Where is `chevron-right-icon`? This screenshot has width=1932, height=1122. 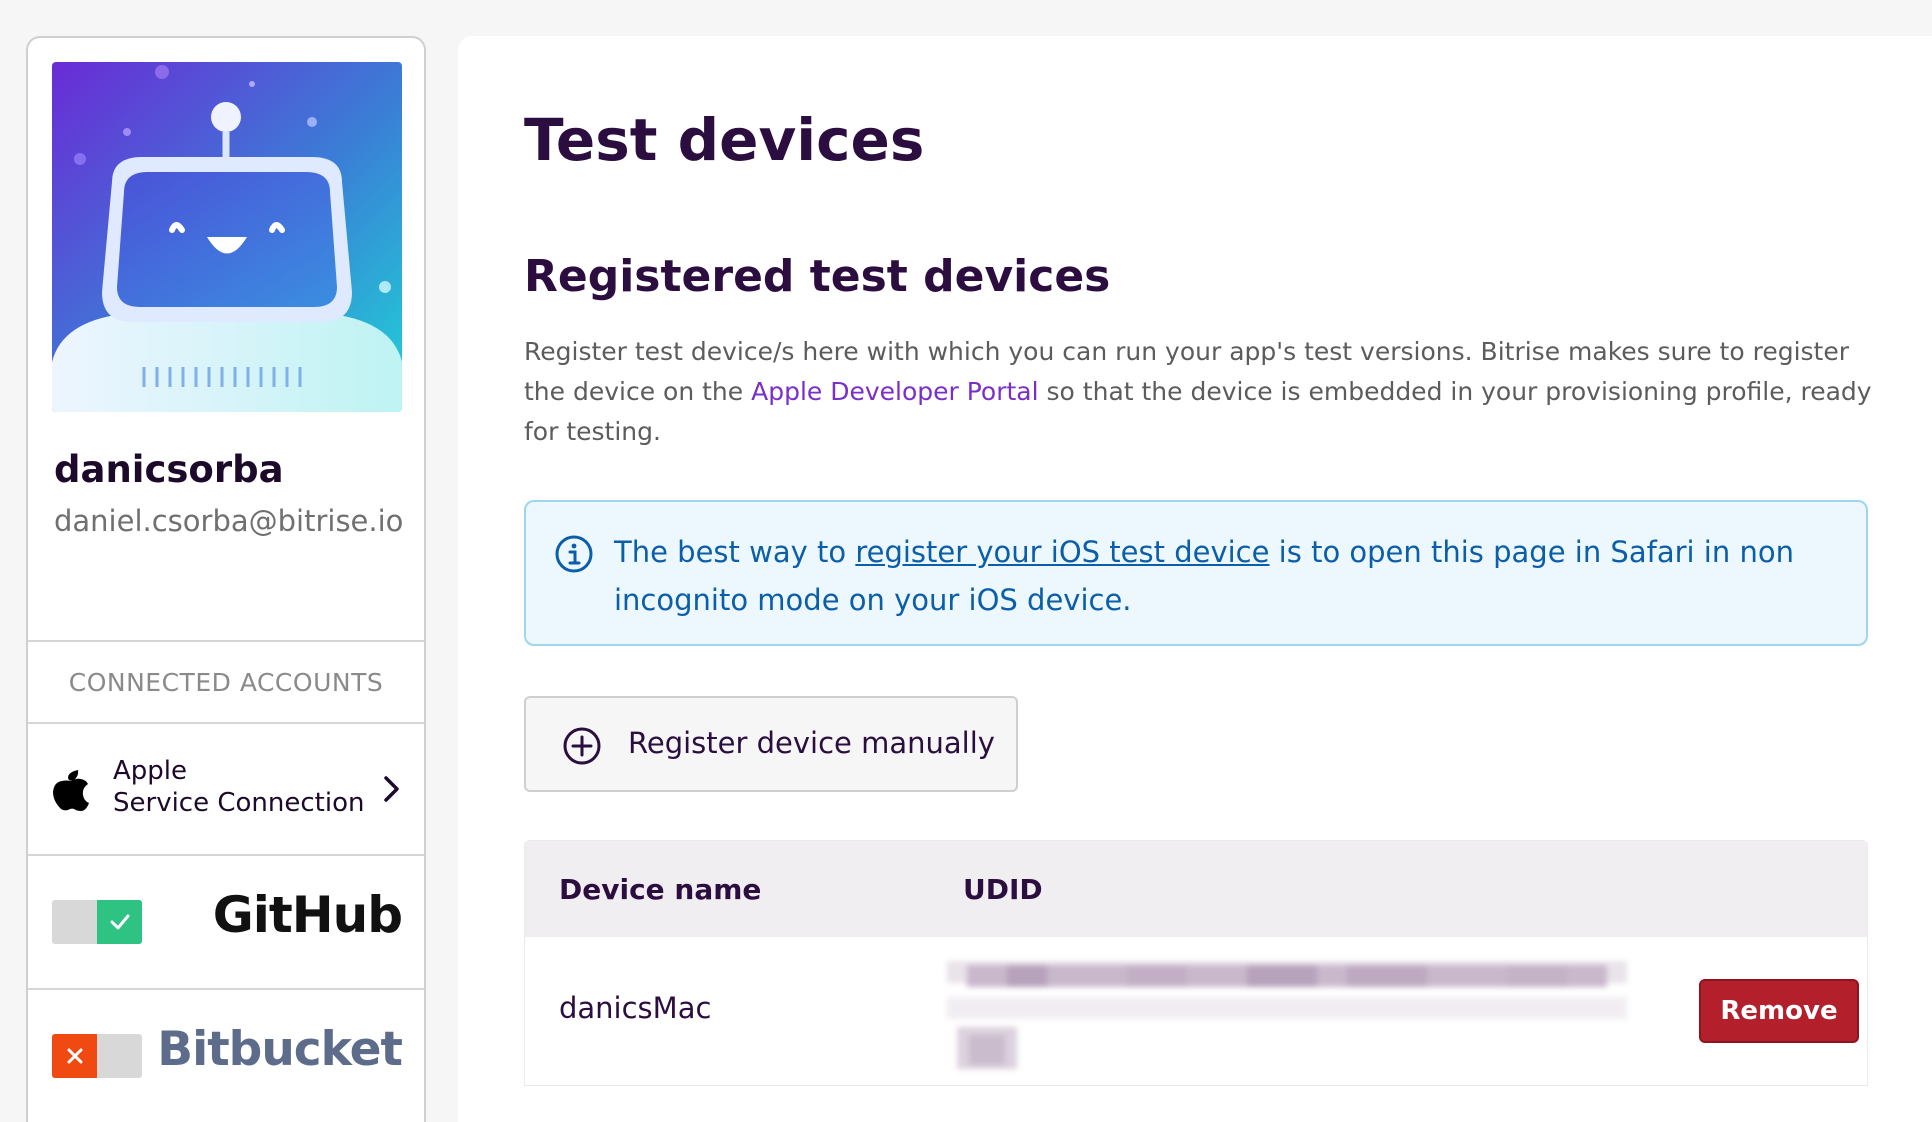
chevron-right-icon is located at coordinates (391, 789).